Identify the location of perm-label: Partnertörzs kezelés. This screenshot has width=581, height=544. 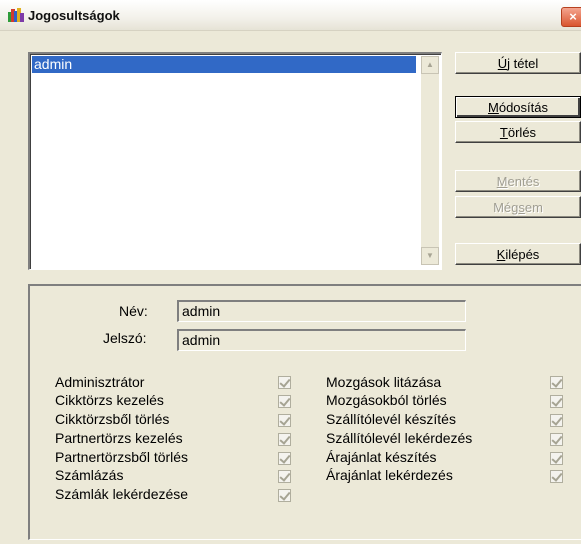
(119, 438).